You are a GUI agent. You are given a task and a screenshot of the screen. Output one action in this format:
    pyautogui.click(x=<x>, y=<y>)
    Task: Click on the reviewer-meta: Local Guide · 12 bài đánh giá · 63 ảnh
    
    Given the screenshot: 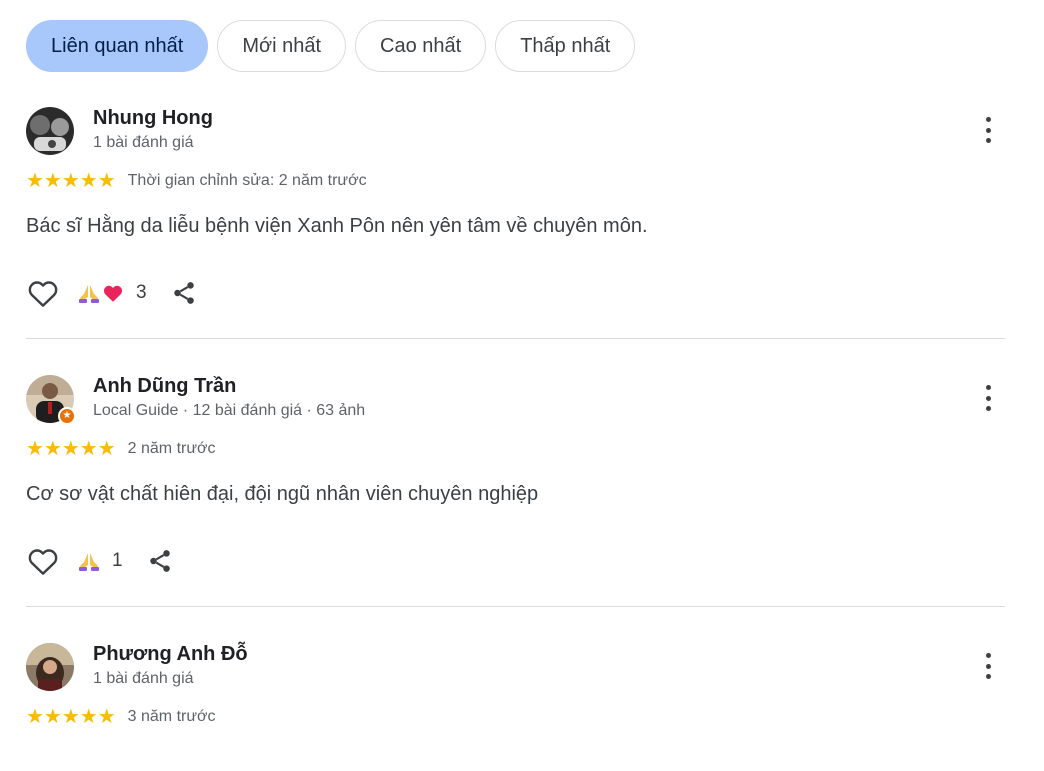 What is the action you would take?
    pyautogui.click(x=229, y=410)
    